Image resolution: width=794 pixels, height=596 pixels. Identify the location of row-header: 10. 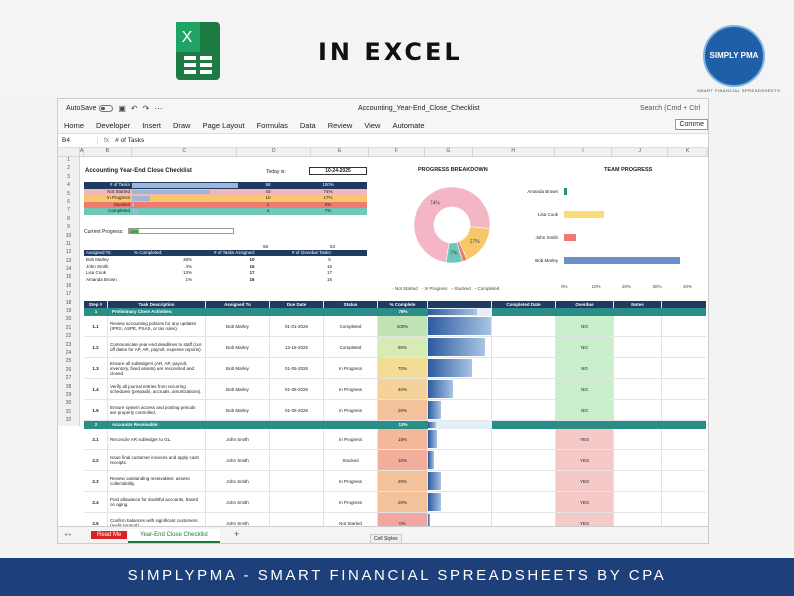
(68, 237).